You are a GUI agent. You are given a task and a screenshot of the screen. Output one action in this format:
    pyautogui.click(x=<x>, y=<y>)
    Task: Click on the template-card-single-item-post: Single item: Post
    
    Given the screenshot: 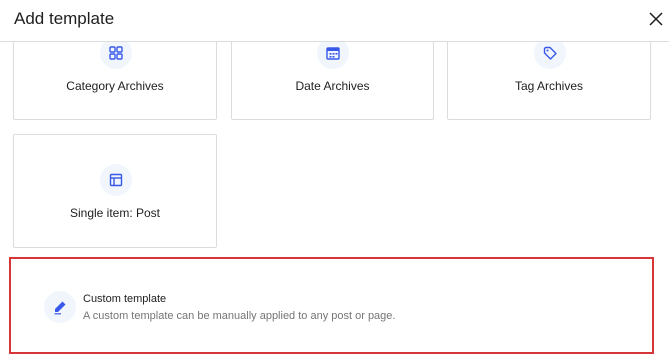 What is the action you would take?
    pyautogui.click(x=115, y=191)
    